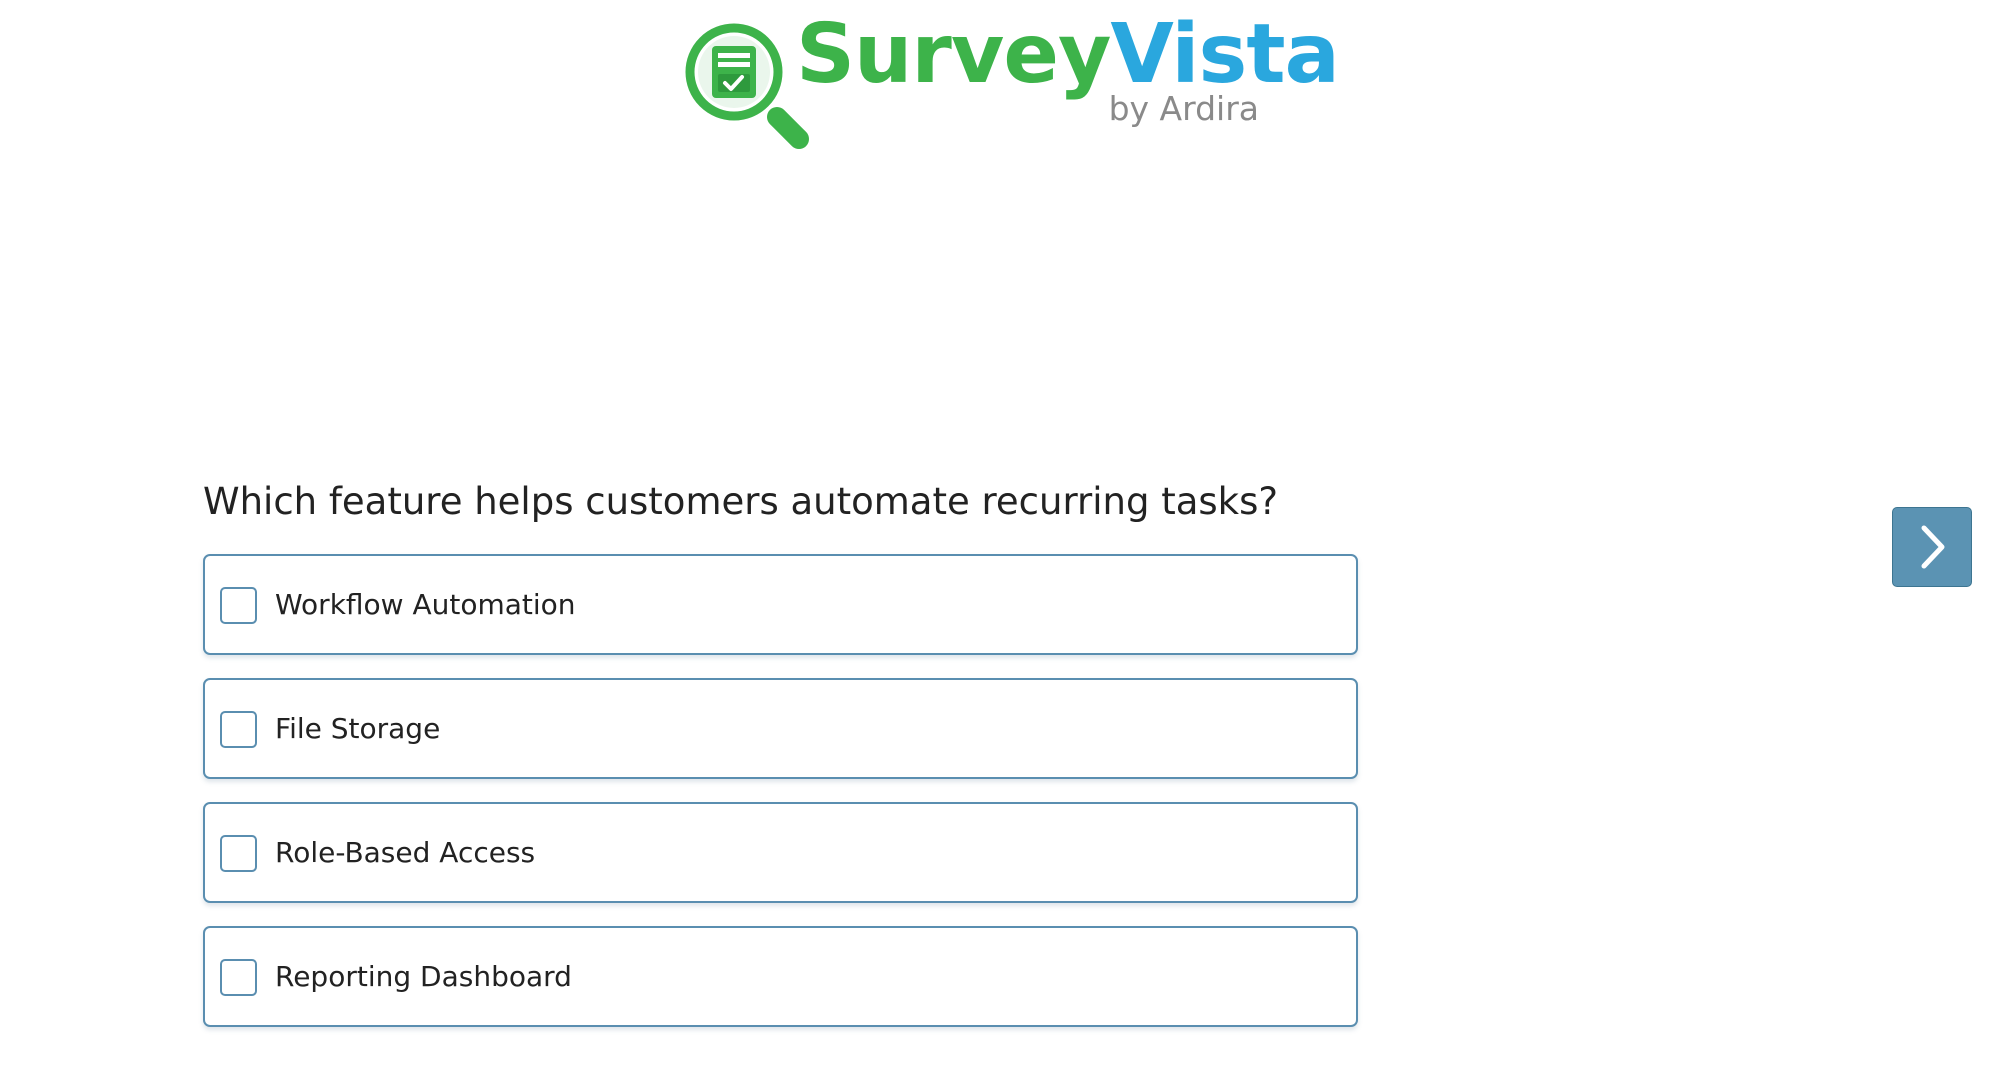  Describe the element at coordinates (405, 852) in the screenshot. I see `option-label: Role-Based Access` at that location.